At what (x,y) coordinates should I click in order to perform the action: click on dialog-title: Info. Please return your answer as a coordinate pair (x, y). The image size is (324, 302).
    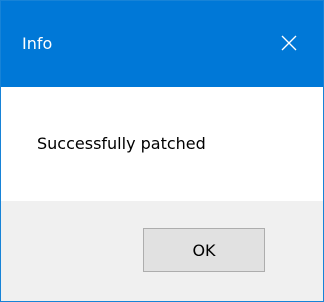
    Looking at the image, I should click on (37, 43).